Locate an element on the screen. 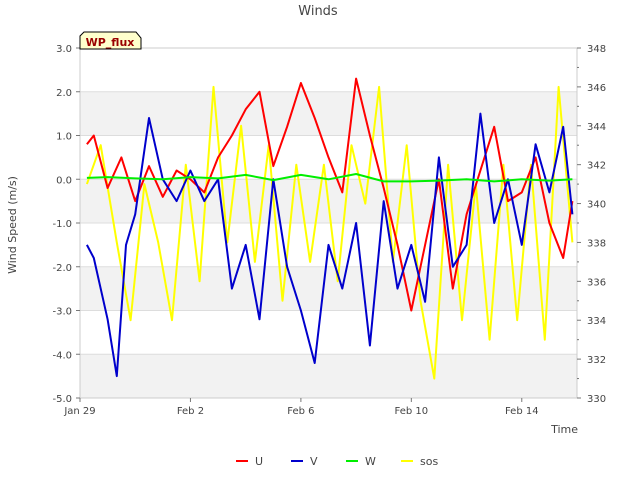 The width and height of the screenshot is (640, 484). wp-flux-badge: WP_flux is located at coordinates (110, 40).